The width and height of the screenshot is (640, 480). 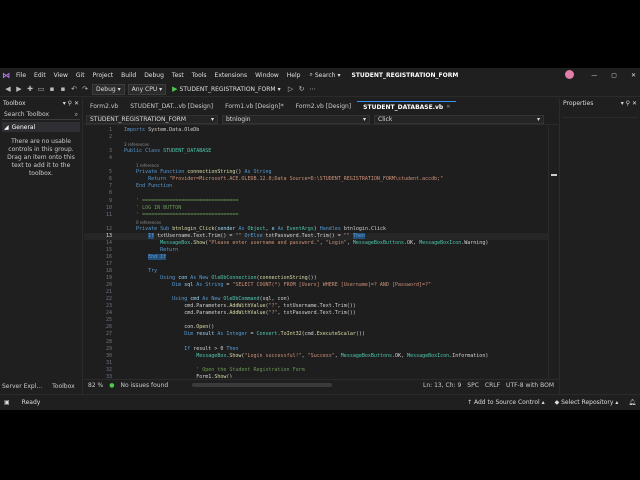 What do you see at coordinates (21, 75) in the screenshot?
I see `menu-file: File` at bounding box center [21, 75].